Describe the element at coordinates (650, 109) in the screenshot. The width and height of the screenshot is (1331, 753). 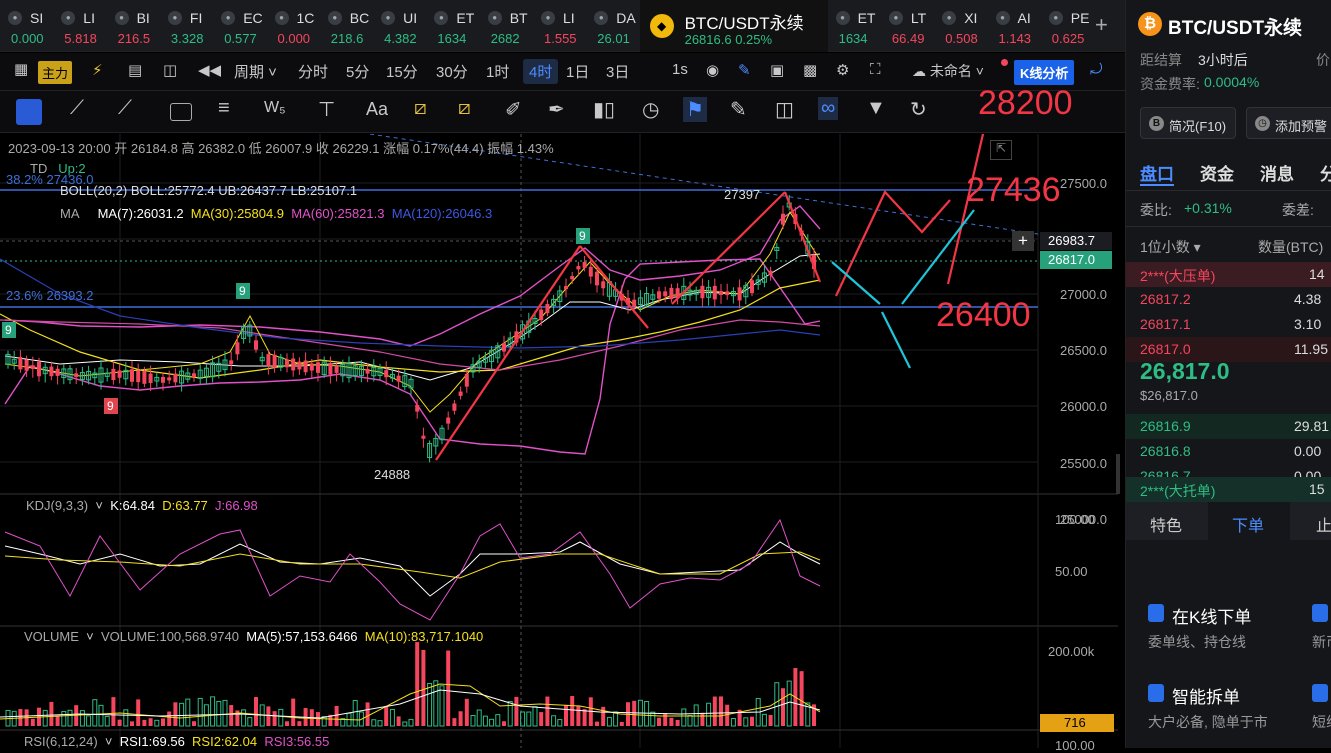
I see `lock-tool-icon: ◷` at that location.